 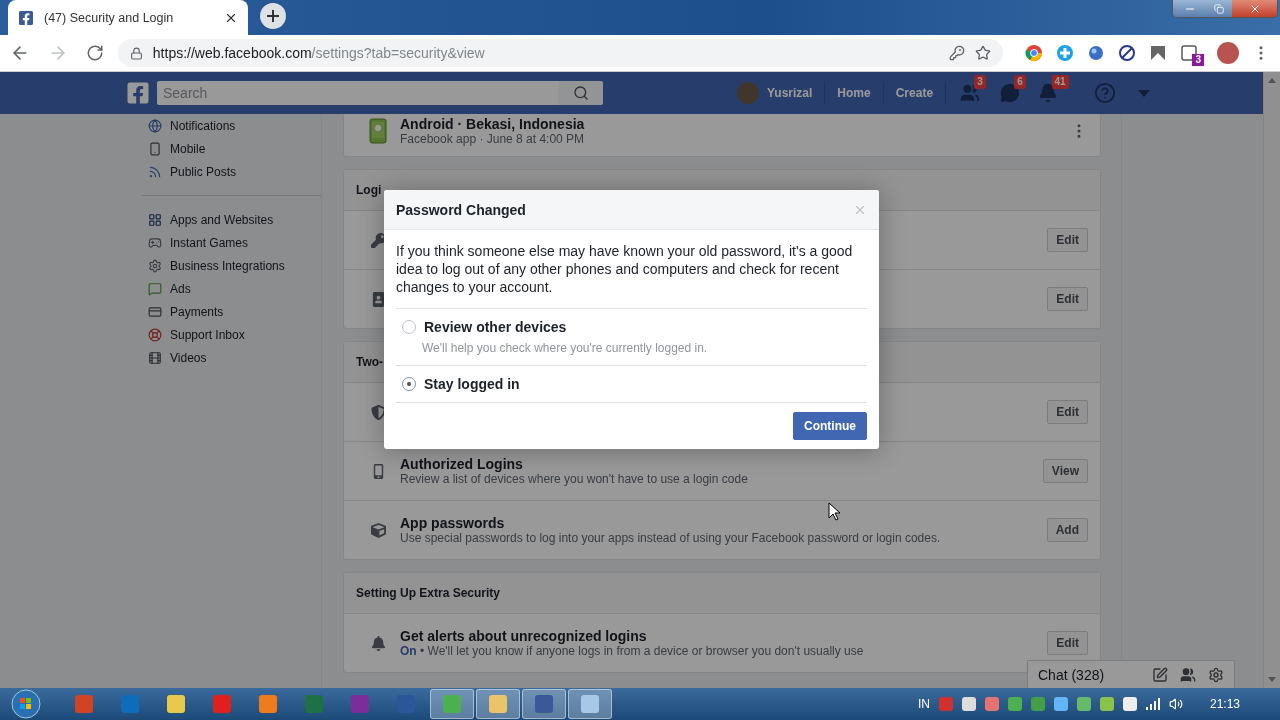 What do you see at coordinates (94, 53) in the screenshot?
I see `reload-icon` at bounding box center [94, 53].